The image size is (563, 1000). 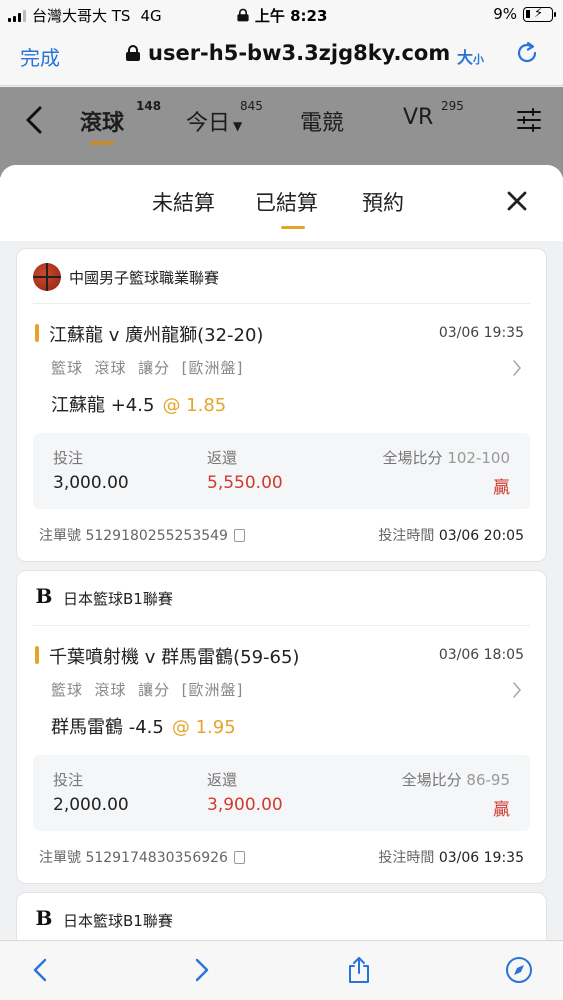 I want to click on bet-footer: 注單號 5129174830356926 投注時間 03/06 19:35, so click(x=281, y=857).